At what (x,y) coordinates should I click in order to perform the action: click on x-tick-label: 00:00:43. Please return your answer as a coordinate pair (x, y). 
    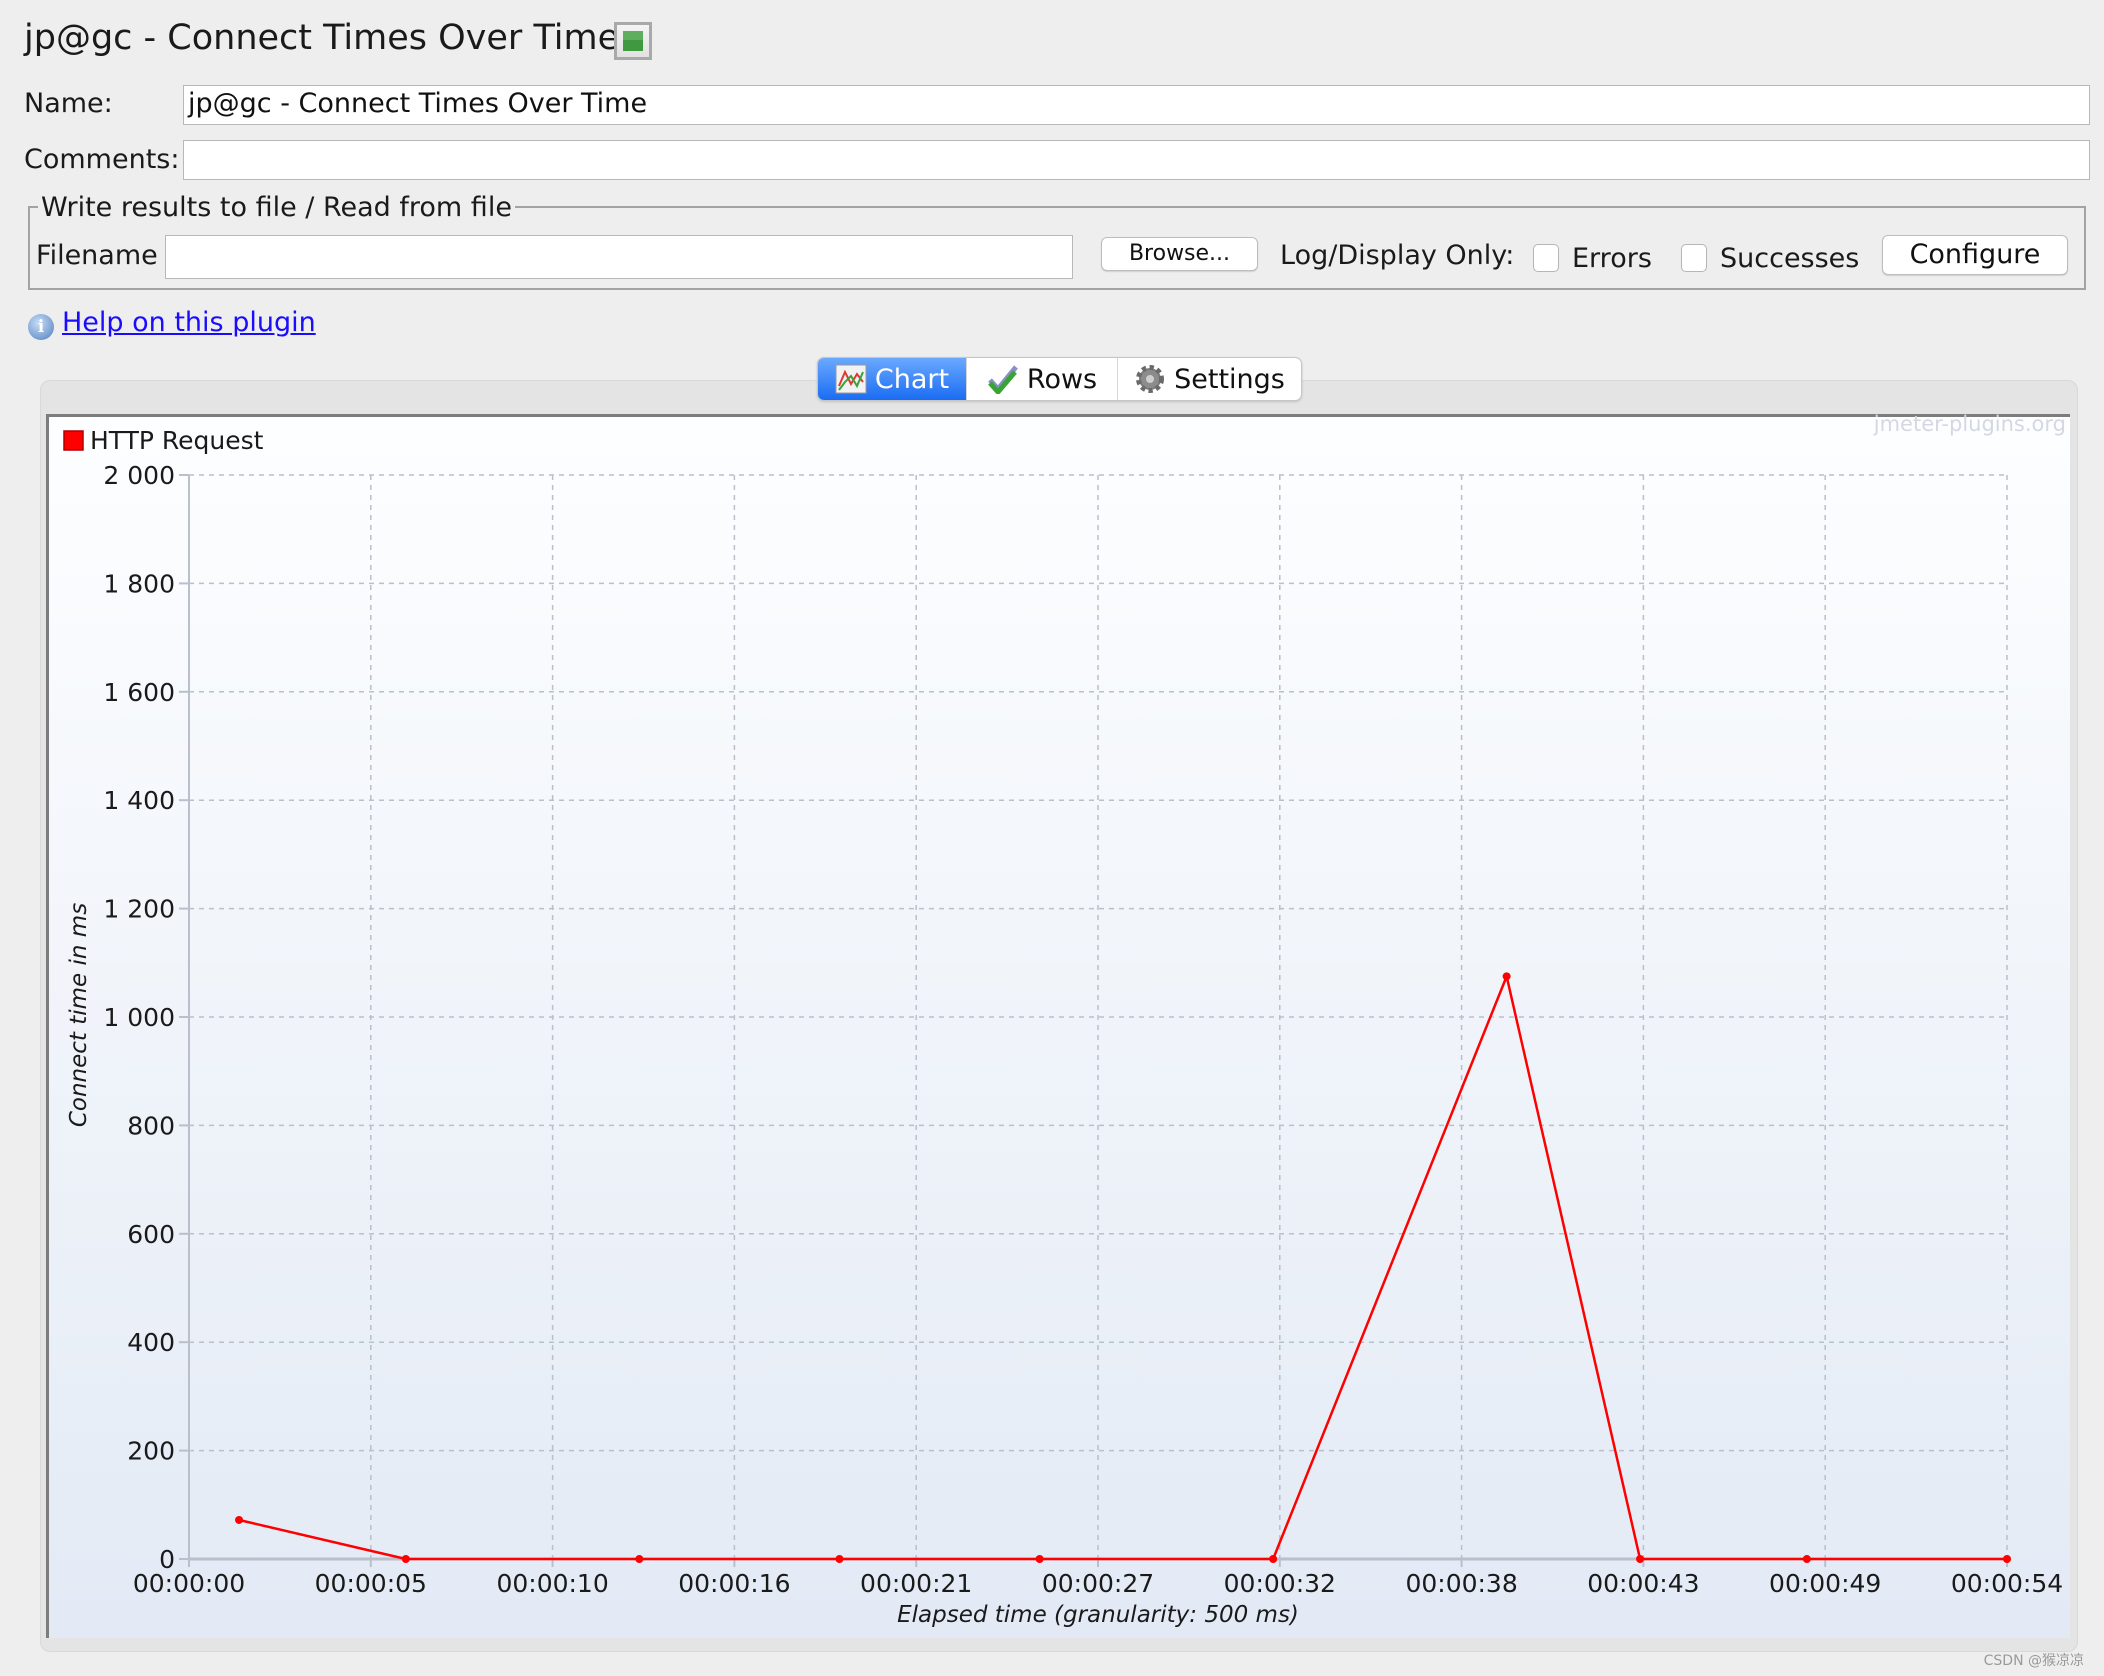
    Looking at the image, I should click on (1643, 1583).